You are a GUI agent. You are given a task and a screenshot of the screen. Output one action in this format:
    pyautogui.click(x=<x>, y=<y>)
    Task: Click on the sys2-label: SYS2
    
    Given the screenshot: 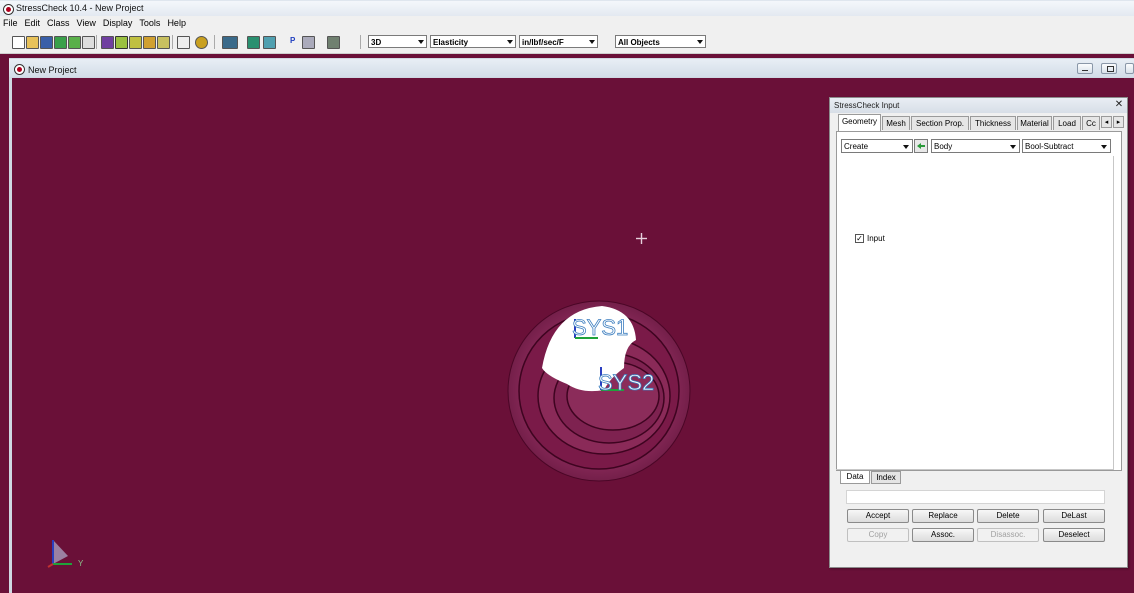 What is the action you would take?
    pyautogui.click(x=626, y=382)
    